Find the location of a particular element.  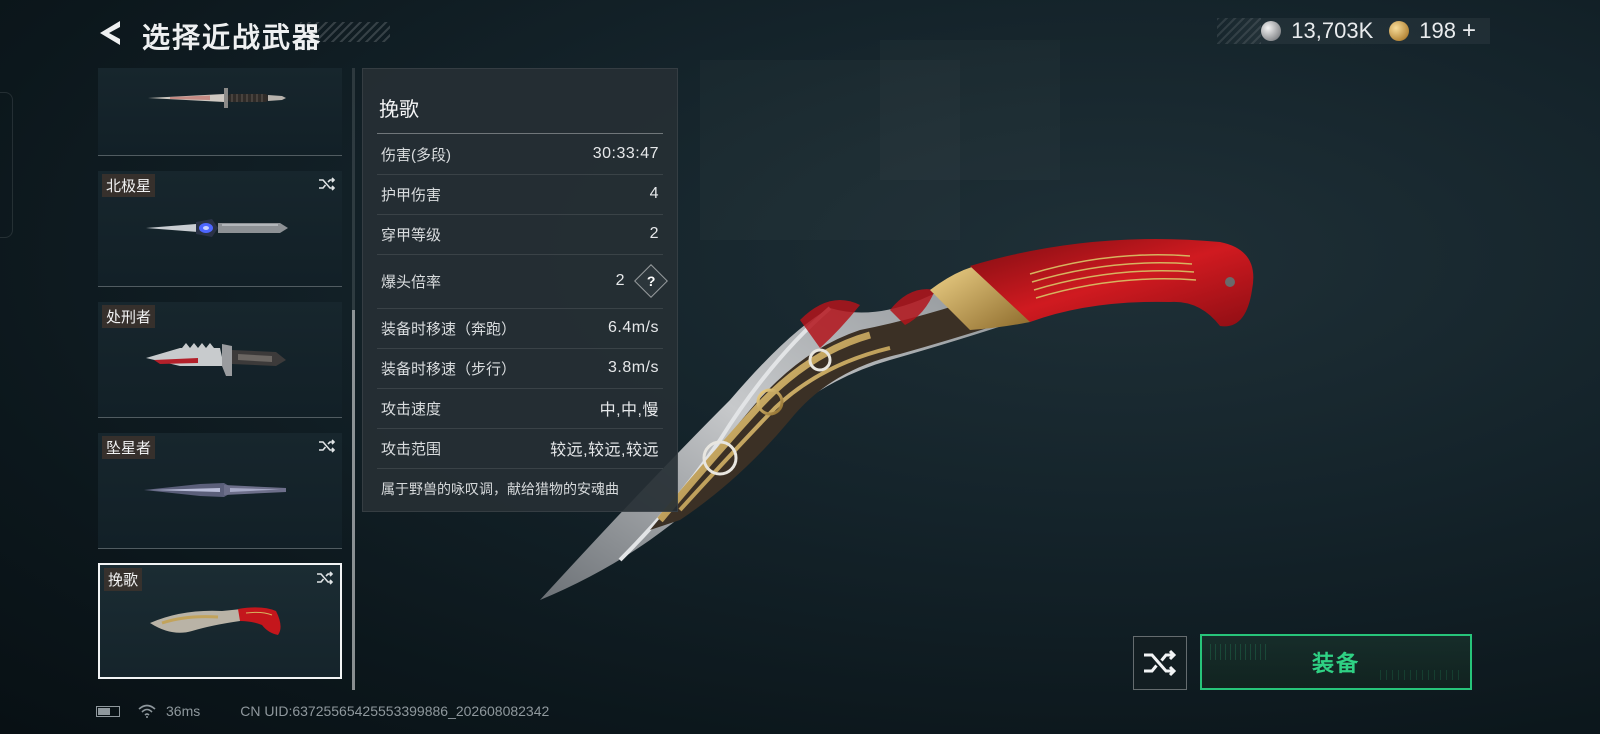

back-arrow-icon is located at coordinates (110, 33).